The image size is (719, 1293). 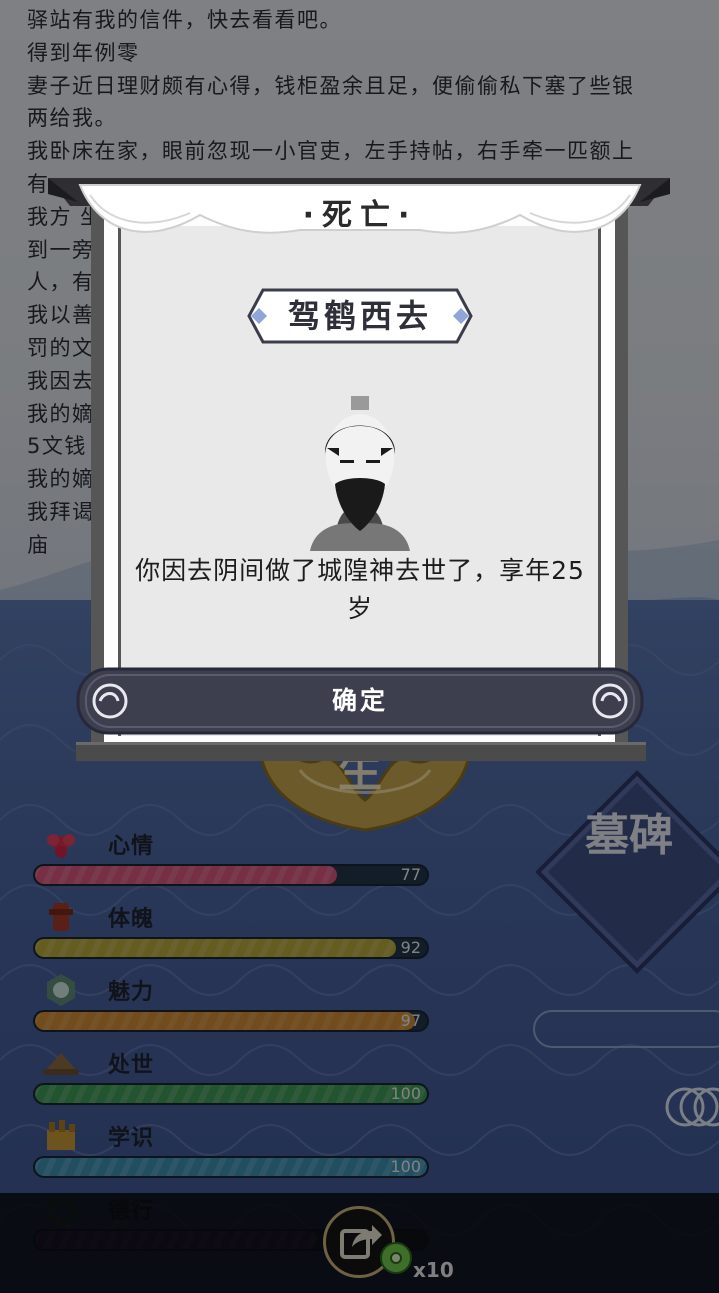 What do you see at coordinates (361, 751) in the screenshot?
I see `scroll-bottom-rod` at bounding box center [361, 751].